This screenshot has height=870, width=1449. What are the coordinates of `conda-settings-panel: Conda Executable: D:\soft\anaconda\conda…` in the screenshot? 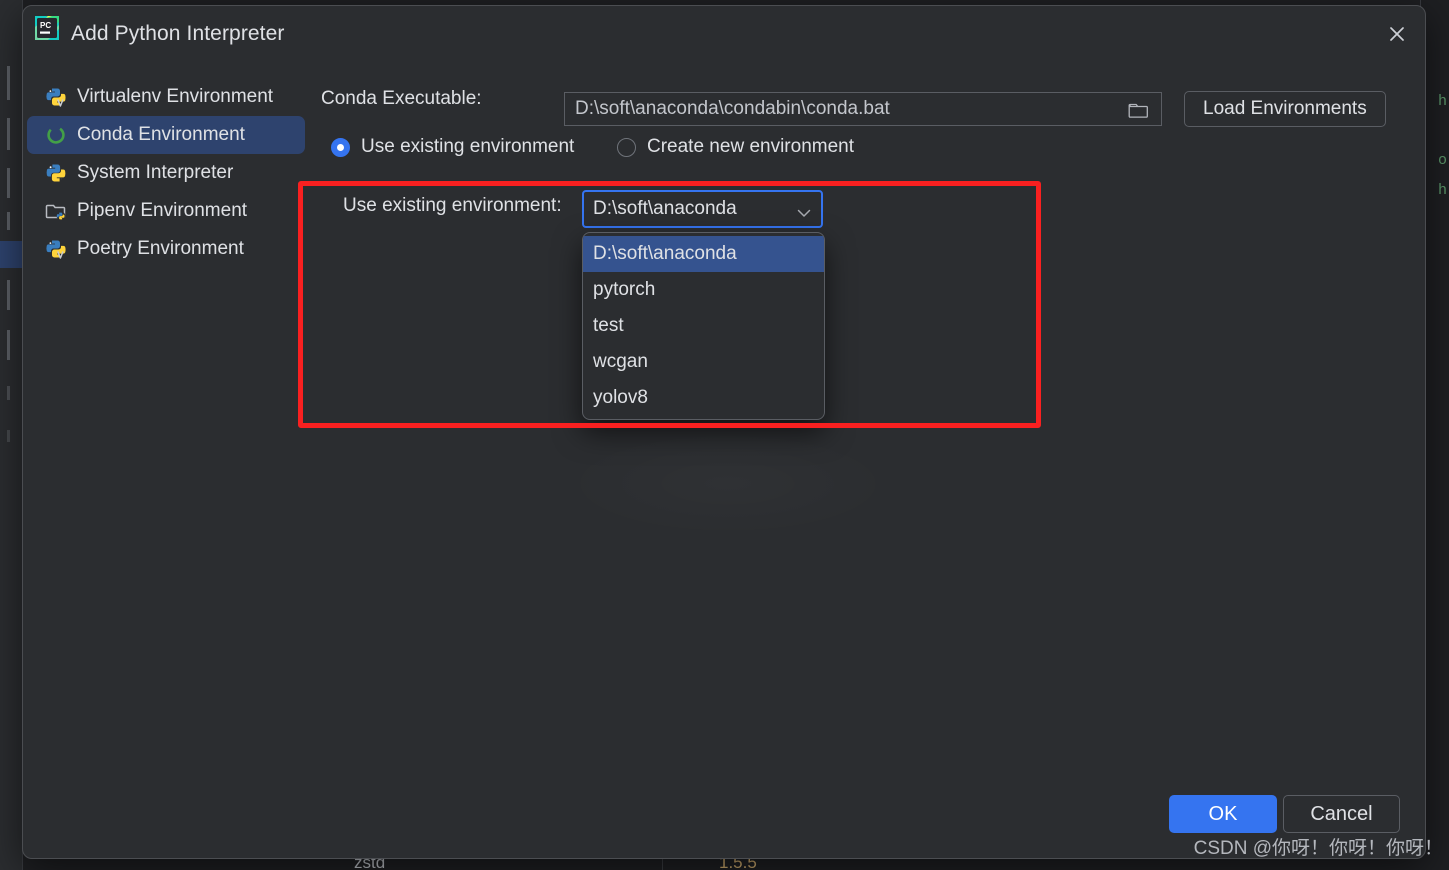 It's located at (868, 153).